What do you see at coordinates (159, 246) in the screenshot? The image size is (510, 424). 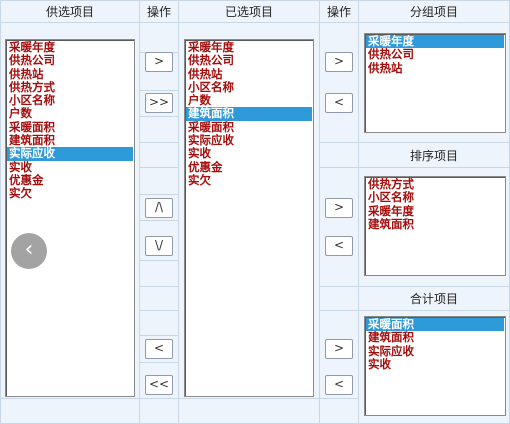 I see `move-down-button: \/` at bounding box center [159, 246].